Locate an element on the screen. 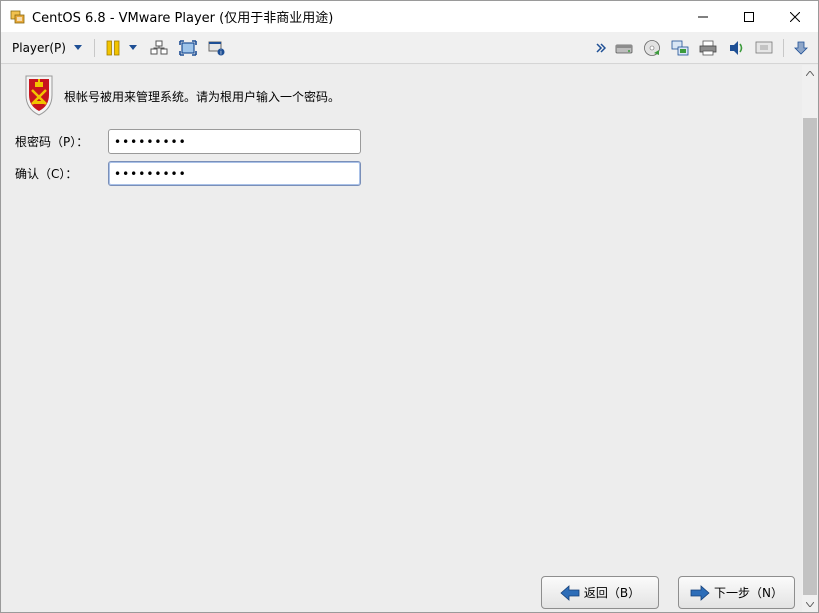 Image resolution: width=819 pixels, height=613 pixels. root-password-row: 根密码（P）： ••••••••• is located at coordinates (188, 141).